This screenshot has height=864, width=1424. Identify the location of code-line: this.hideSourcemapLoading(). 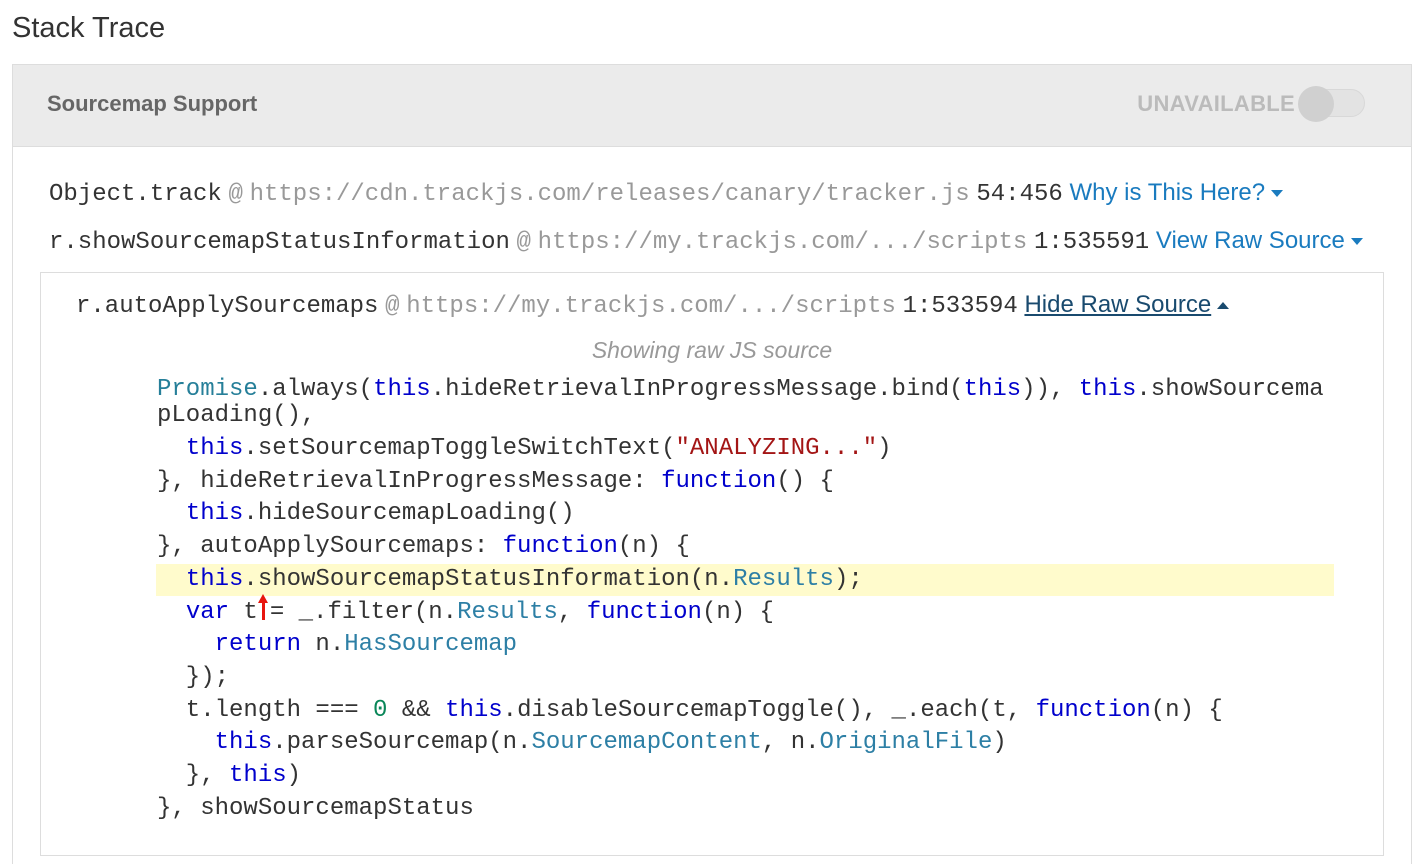
(747, 514).